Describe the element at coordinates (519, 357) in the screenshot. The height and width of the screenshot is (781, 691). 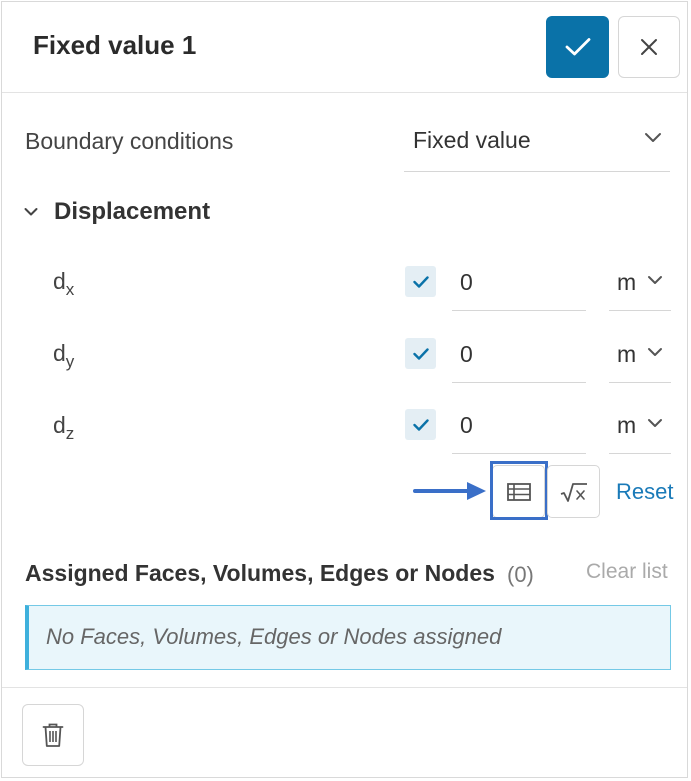
I see `dy-value-input: 0` at that location.